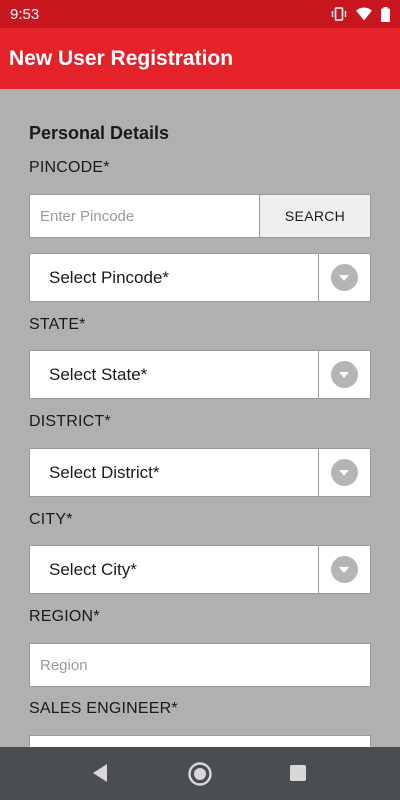 This screenshot has height=800, width=400. Describe the element at coordinates (93, 569) in the screenshot. I see `city-select-text: Select City*` at that location.